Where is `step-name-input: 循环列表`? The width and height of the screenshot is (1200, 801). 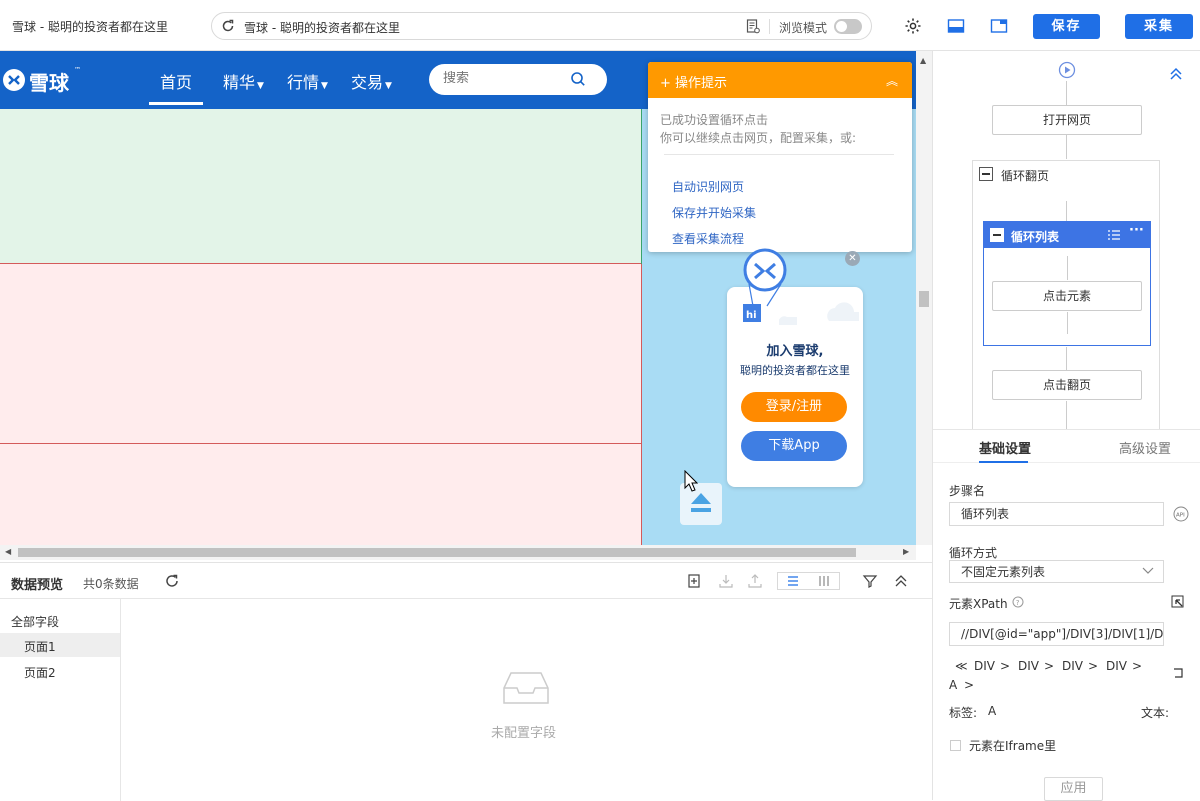
step-name-input: 循环列表 is located at coordinates (1056, 514).